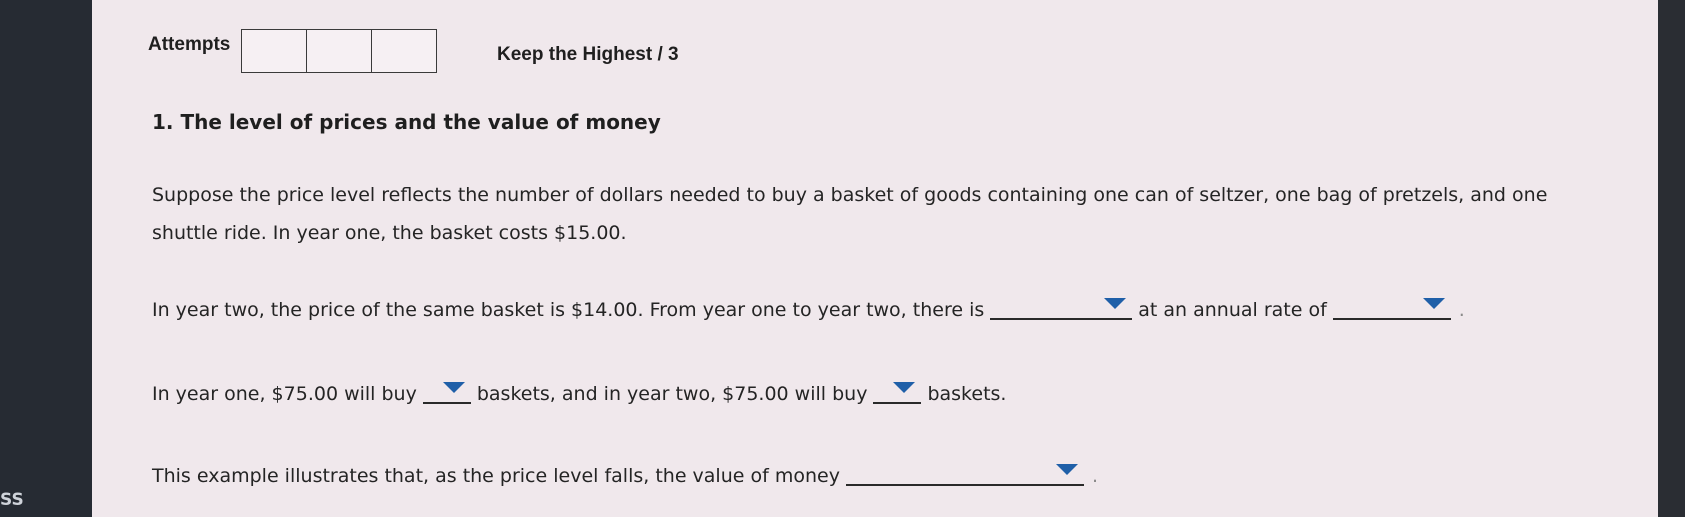 Image resolution: width=1685 pixels, height=517 pixels. What do you see at coordinates (588, 54) in the screenshot?
I see `keep-highest-label: Keep the Highest / 3` at bounding box center [588, 54].